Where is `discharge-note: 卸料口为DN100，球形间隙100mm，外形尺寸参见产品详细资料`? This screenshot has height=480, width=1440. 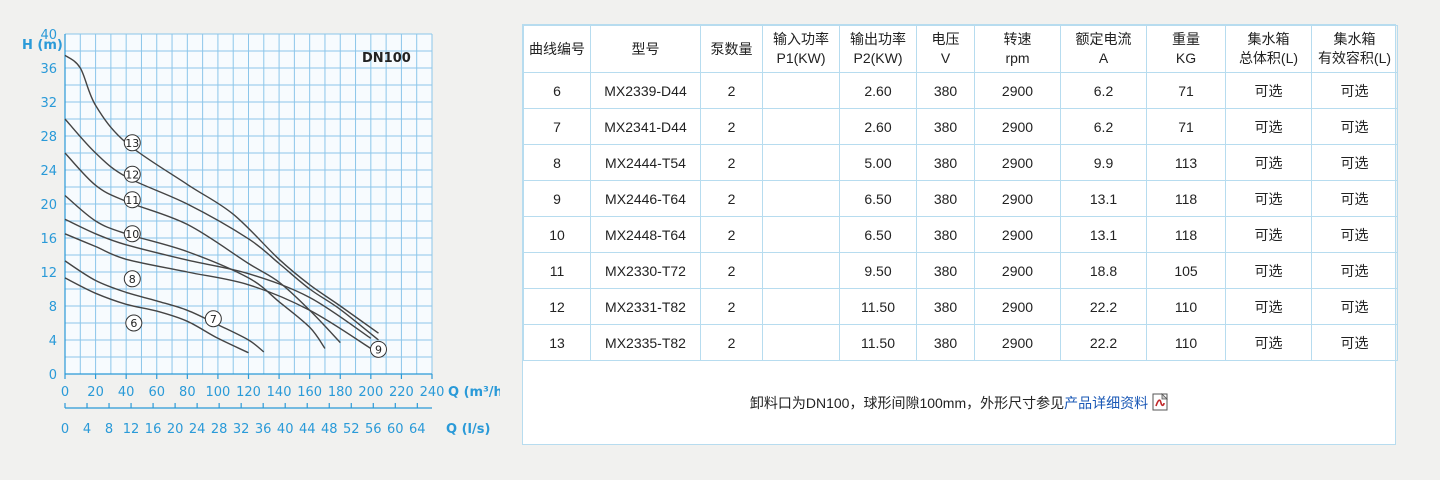 discharge-note: 卸料口为DN100，球形间隙100mm，外形尺寸参见产品详细资料 is located at coordinates (959, 403).